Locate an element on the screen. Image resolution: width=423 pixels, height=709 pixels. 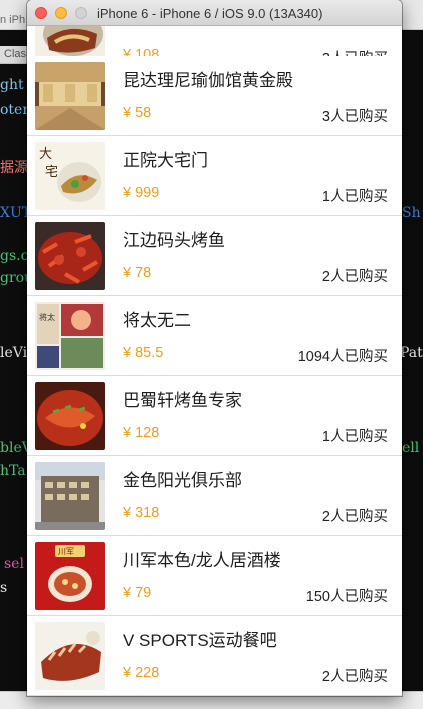
background-code-fragment: Pat is located at coordinates (411, 353).